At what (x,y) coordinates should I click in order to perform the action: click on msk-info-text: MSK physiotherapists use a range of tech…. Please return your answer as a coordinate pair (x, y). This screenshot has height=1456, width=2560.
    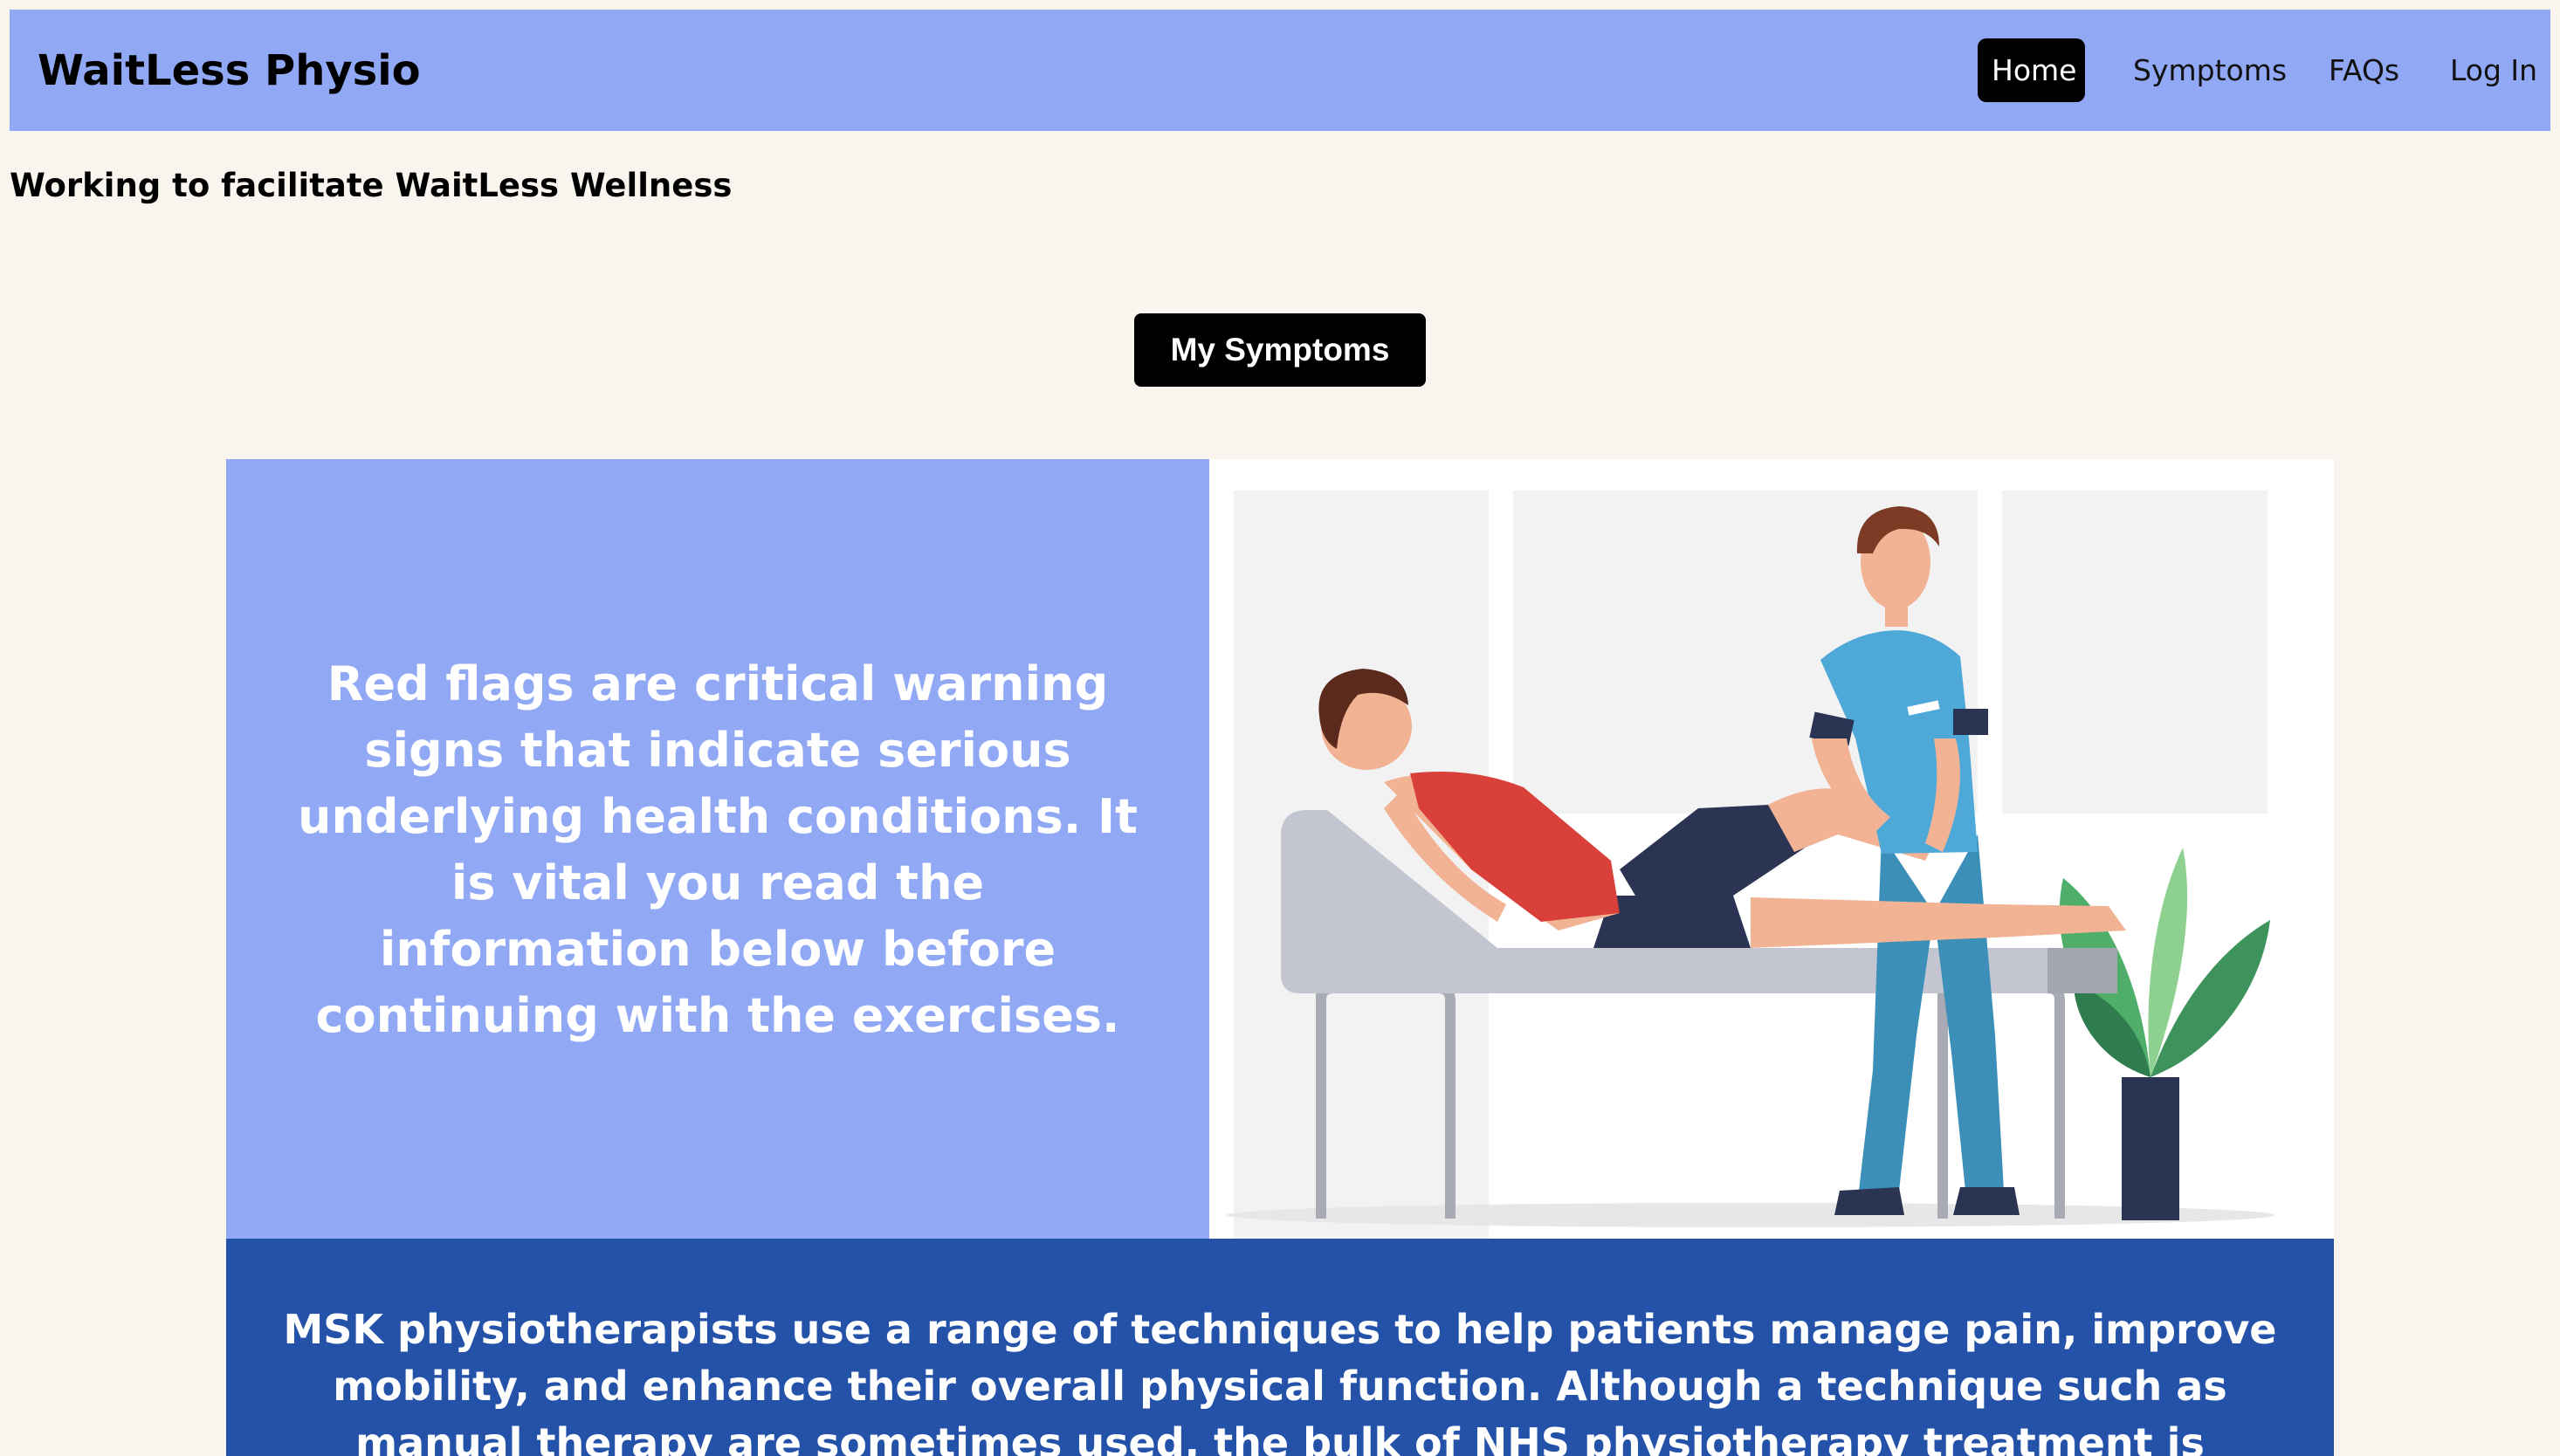
    Looking at the image, I should click on (1280, 1381).